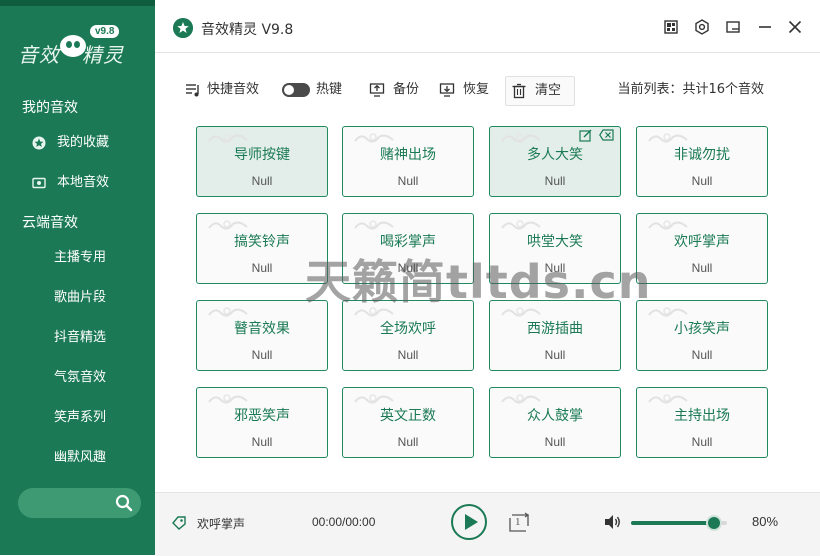 This screenshot has height=556, width=820. I want to click on sound-card: 主持出场 Null, so click(702, 422).